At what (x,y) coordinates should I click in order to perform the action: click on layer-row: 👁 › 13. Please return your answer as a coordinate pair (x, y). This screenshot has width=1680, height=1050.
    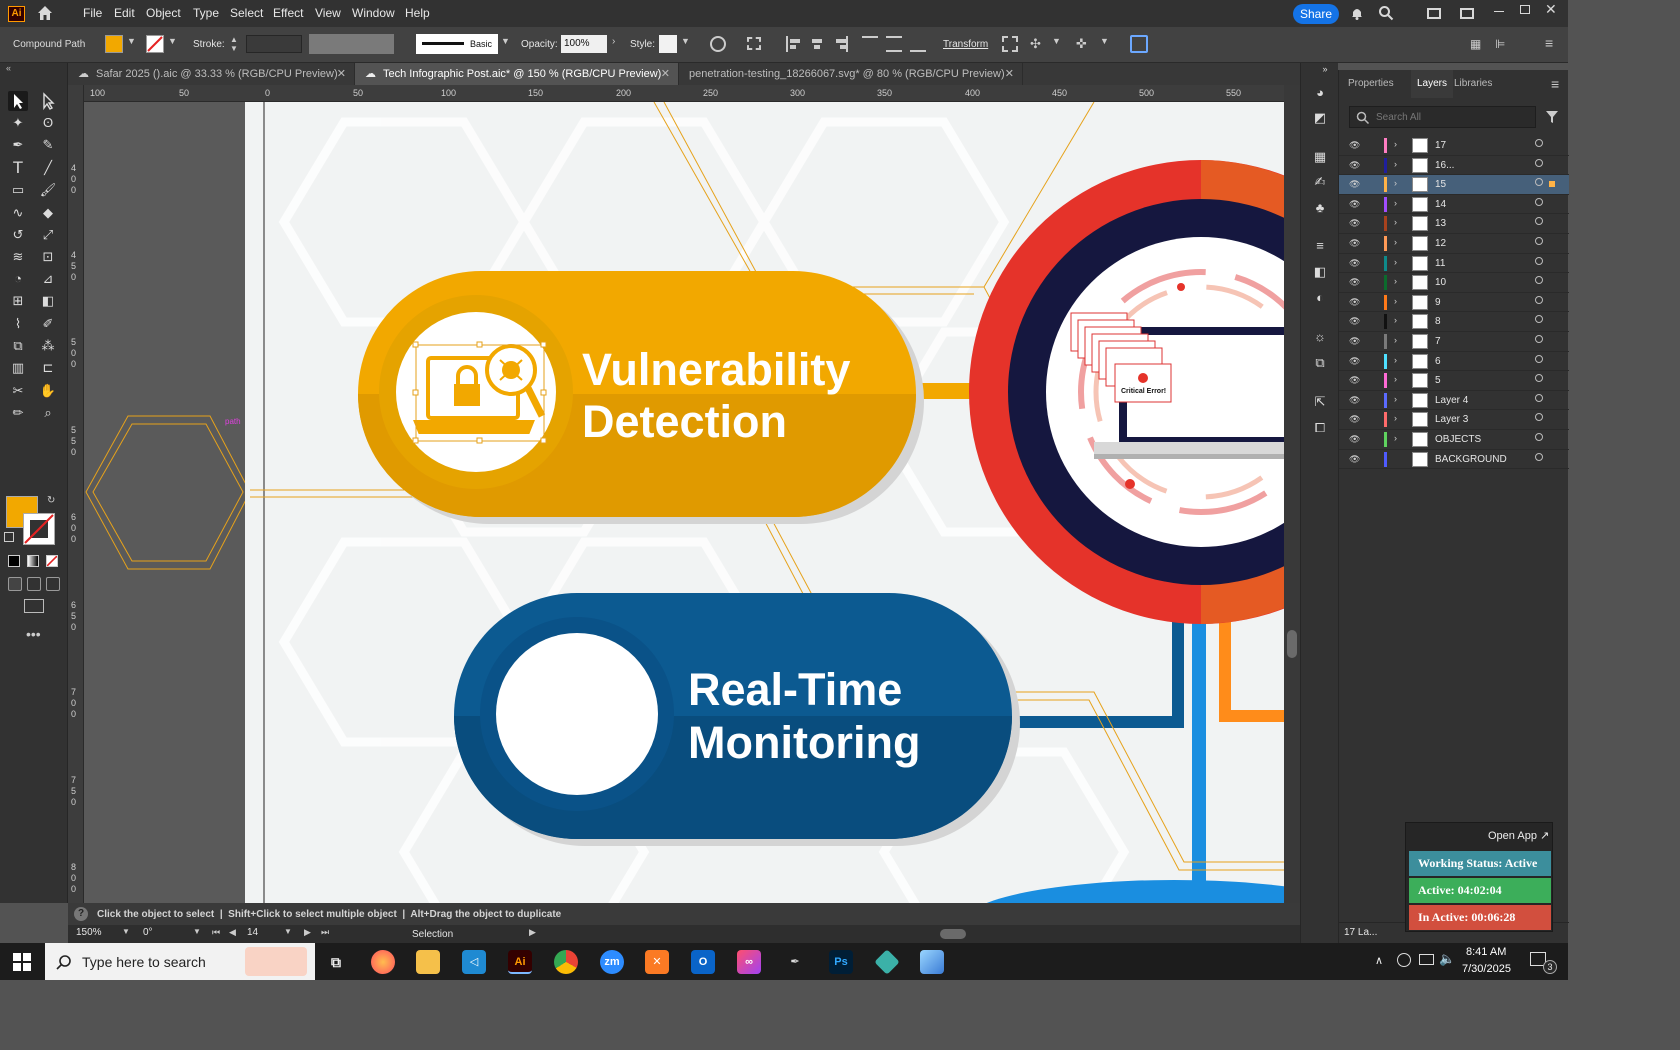
    Looking at the image, I should click on (1454, 224).